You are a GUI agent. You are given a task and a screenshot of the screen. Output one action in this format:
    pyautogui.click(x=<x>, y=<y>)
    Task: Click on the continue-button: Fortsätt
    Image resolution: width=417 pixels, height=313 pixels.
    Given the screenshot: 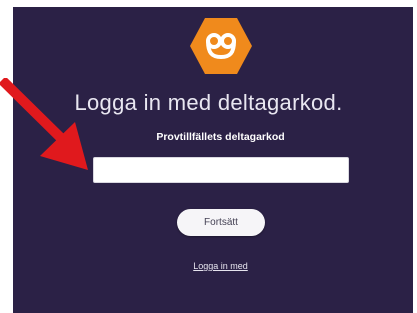 What is the action you would take?
    pyautogui.click(x=221, y=222)
    